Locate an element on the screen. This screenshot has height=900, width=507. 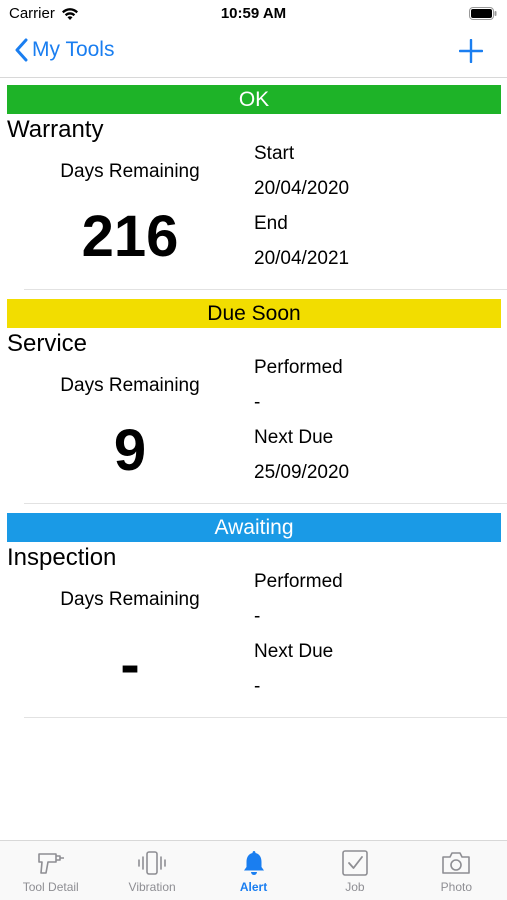
checkbox-icon is located at coordinates (355, 863).